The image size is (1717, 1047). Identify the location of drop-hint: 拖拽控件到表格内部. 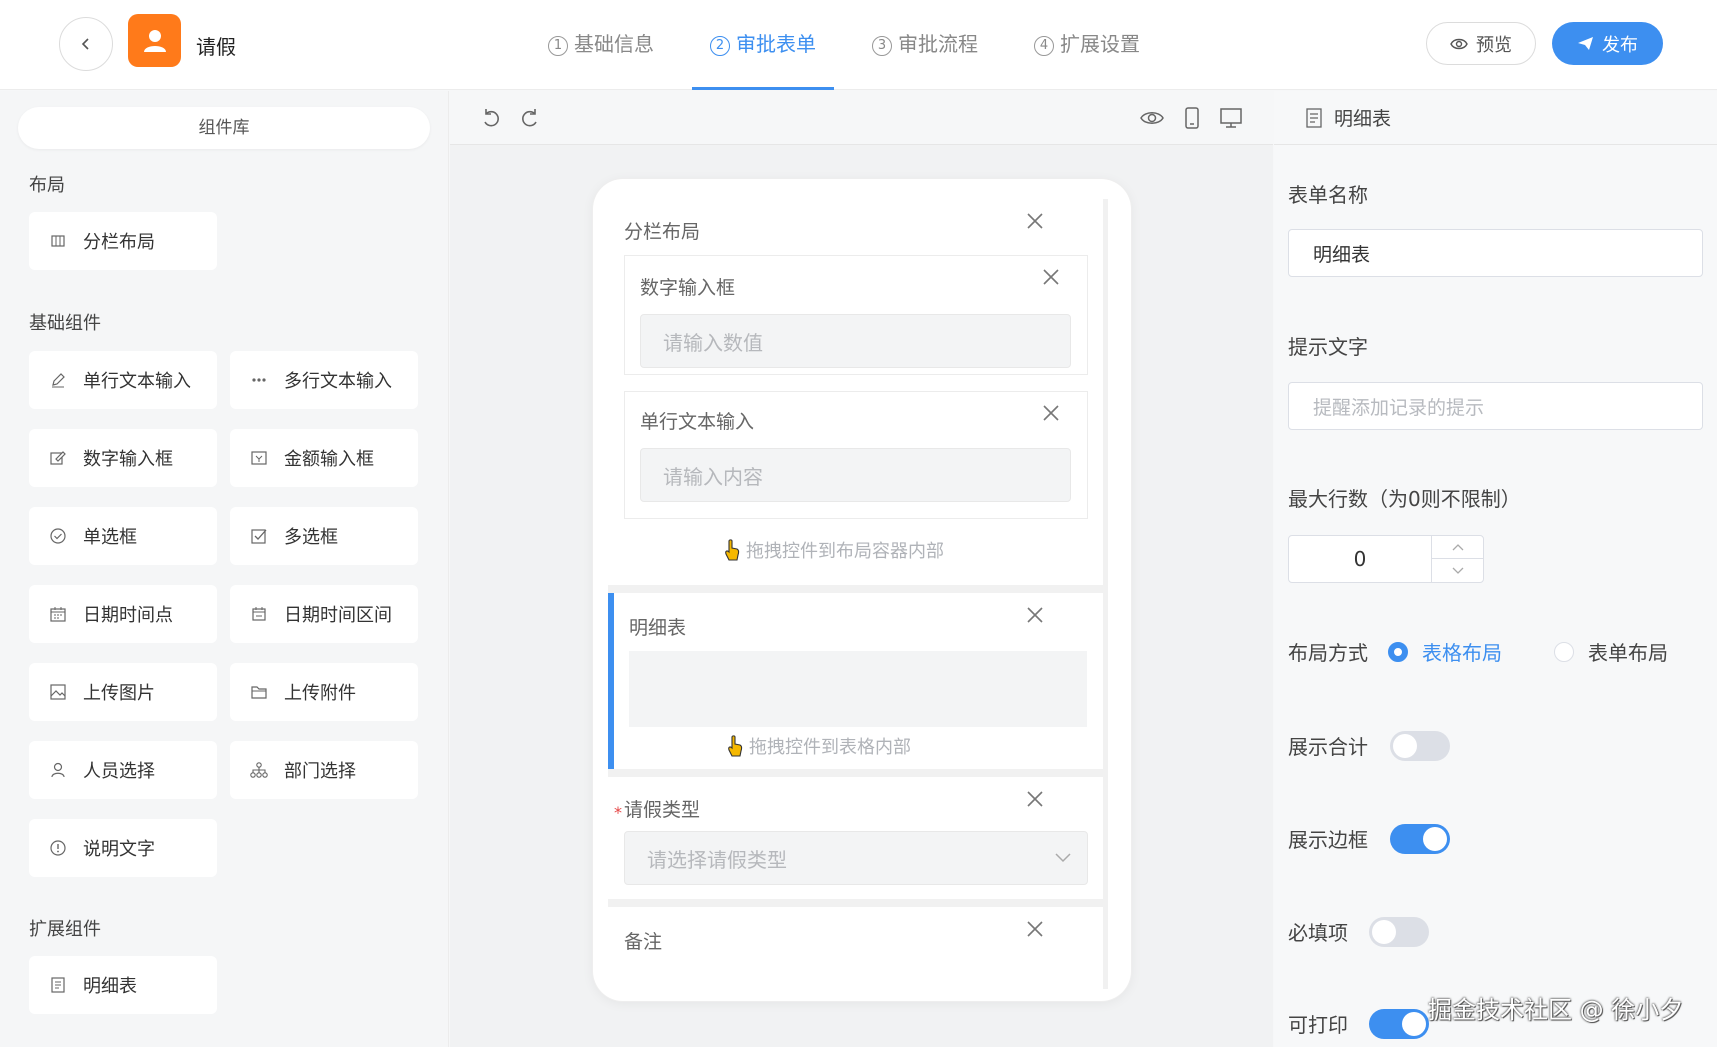
(819, 746).